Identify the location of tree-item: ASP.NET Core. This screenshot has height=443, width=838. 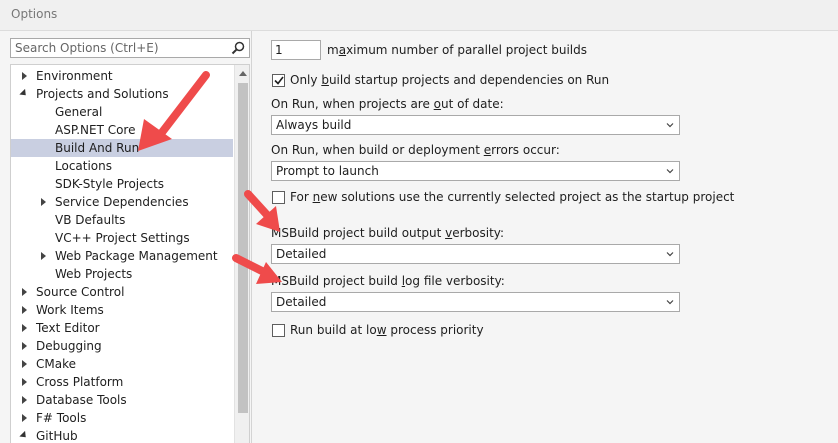
(122, 130).